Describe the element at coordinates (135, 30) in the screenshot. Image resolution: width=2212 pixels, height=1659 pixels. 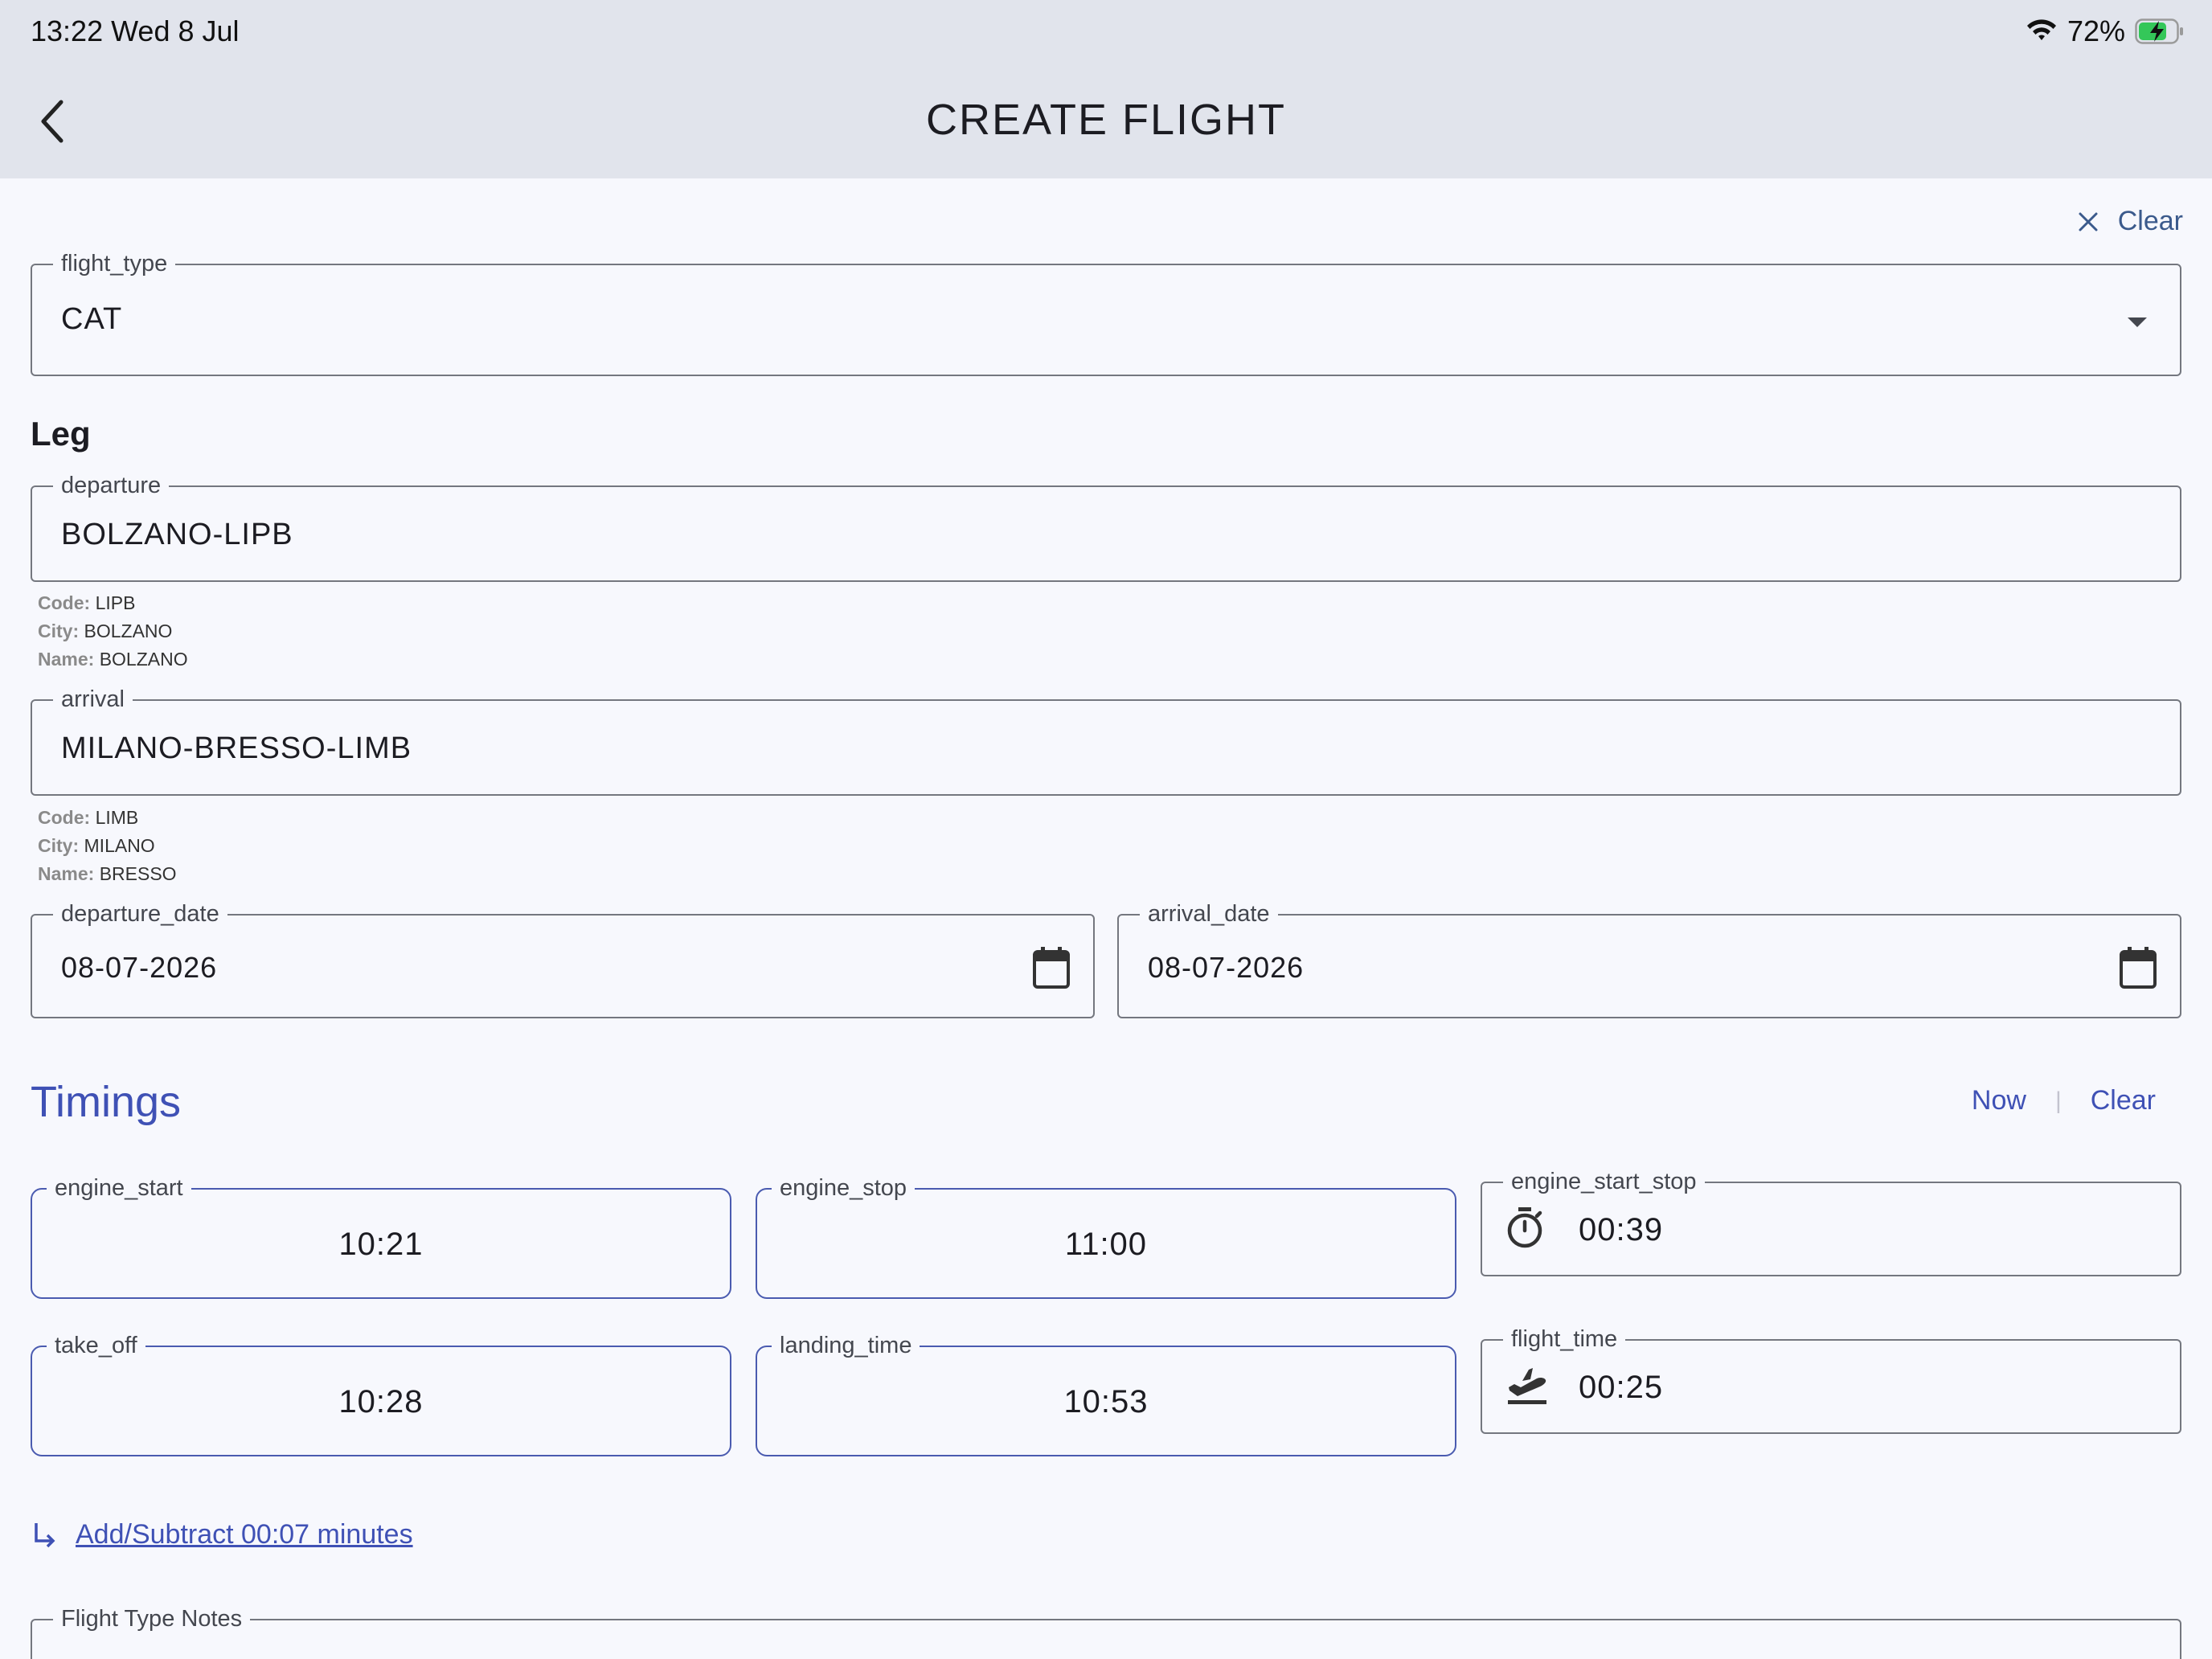
I see `status-time-date: 13:22 Wed 8 Jul` at that location.